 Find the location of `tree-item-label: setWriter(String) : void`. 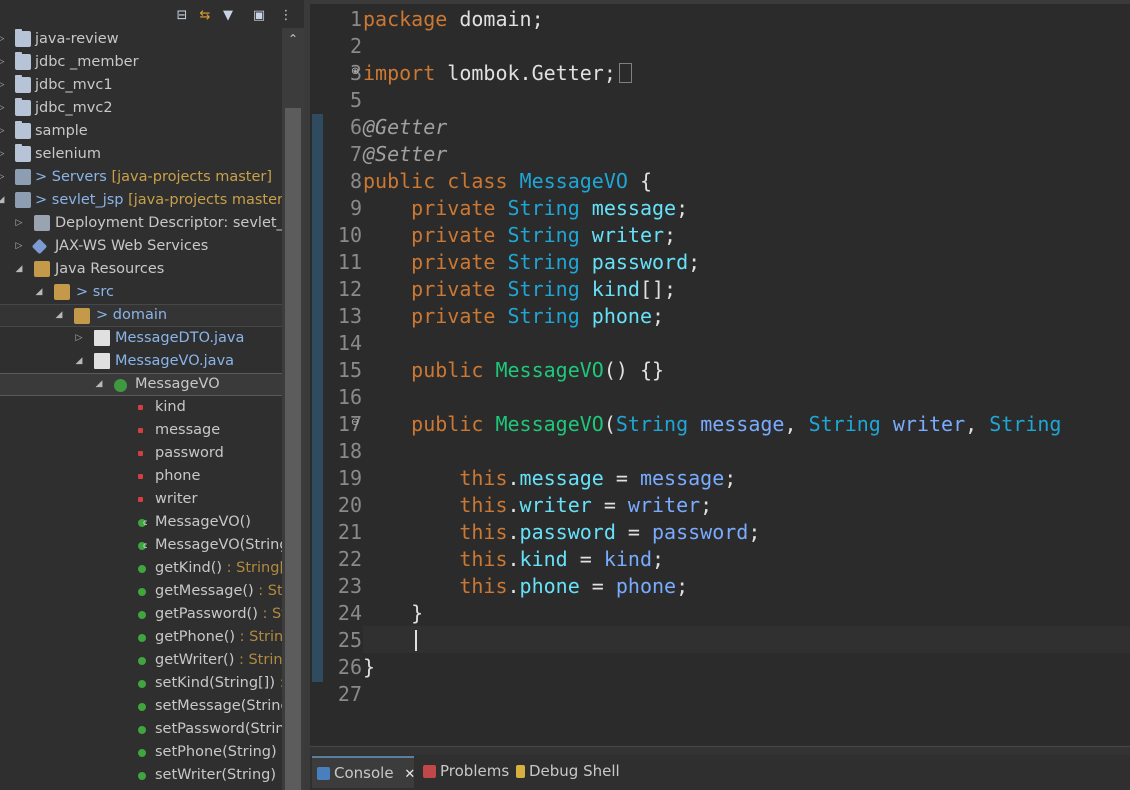

tree-item-label: setWriter(String) : void is located at coordinates (218, 775).